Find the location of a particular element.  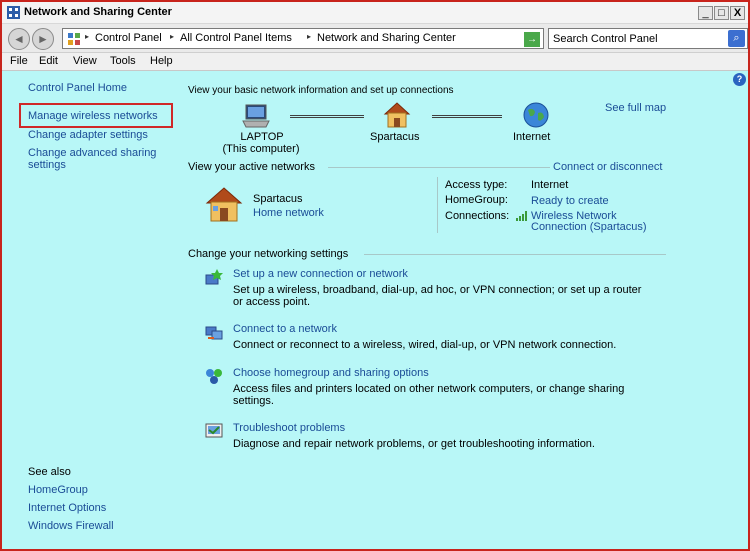

windows-firewall-link: Windows Firewall is located at coordinates (71, 526).